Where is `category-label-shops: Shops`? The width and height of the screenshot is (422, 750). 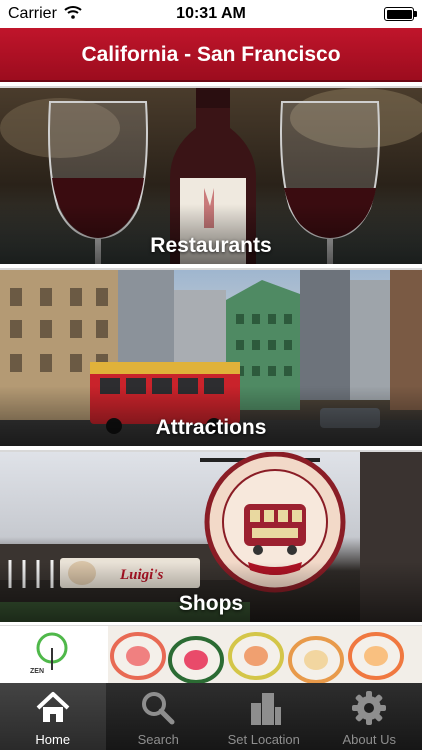 category-label-shops: Shops is located at coordinates (211, 603).